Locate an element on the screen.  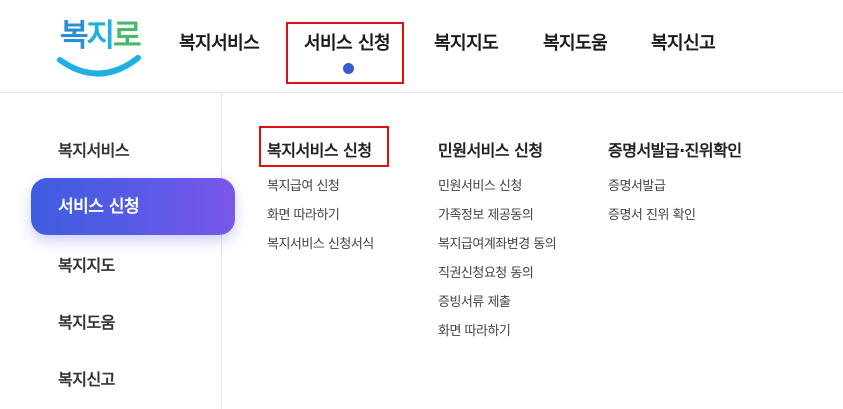
submenu-link: 민원서비스 신청 is located at coordinates (480, 187).